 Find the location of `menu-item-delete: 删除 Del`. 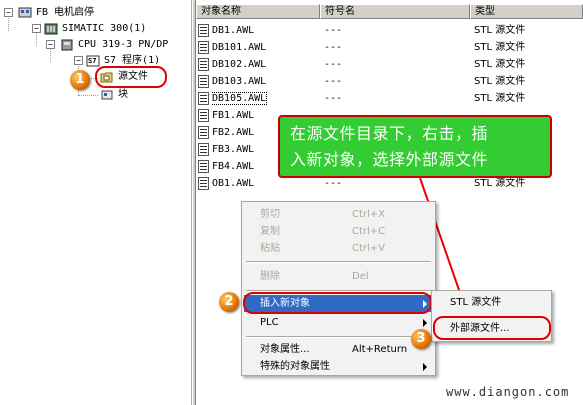

menu-item-delete: 删除 Del is located at coordinates (338, 276).